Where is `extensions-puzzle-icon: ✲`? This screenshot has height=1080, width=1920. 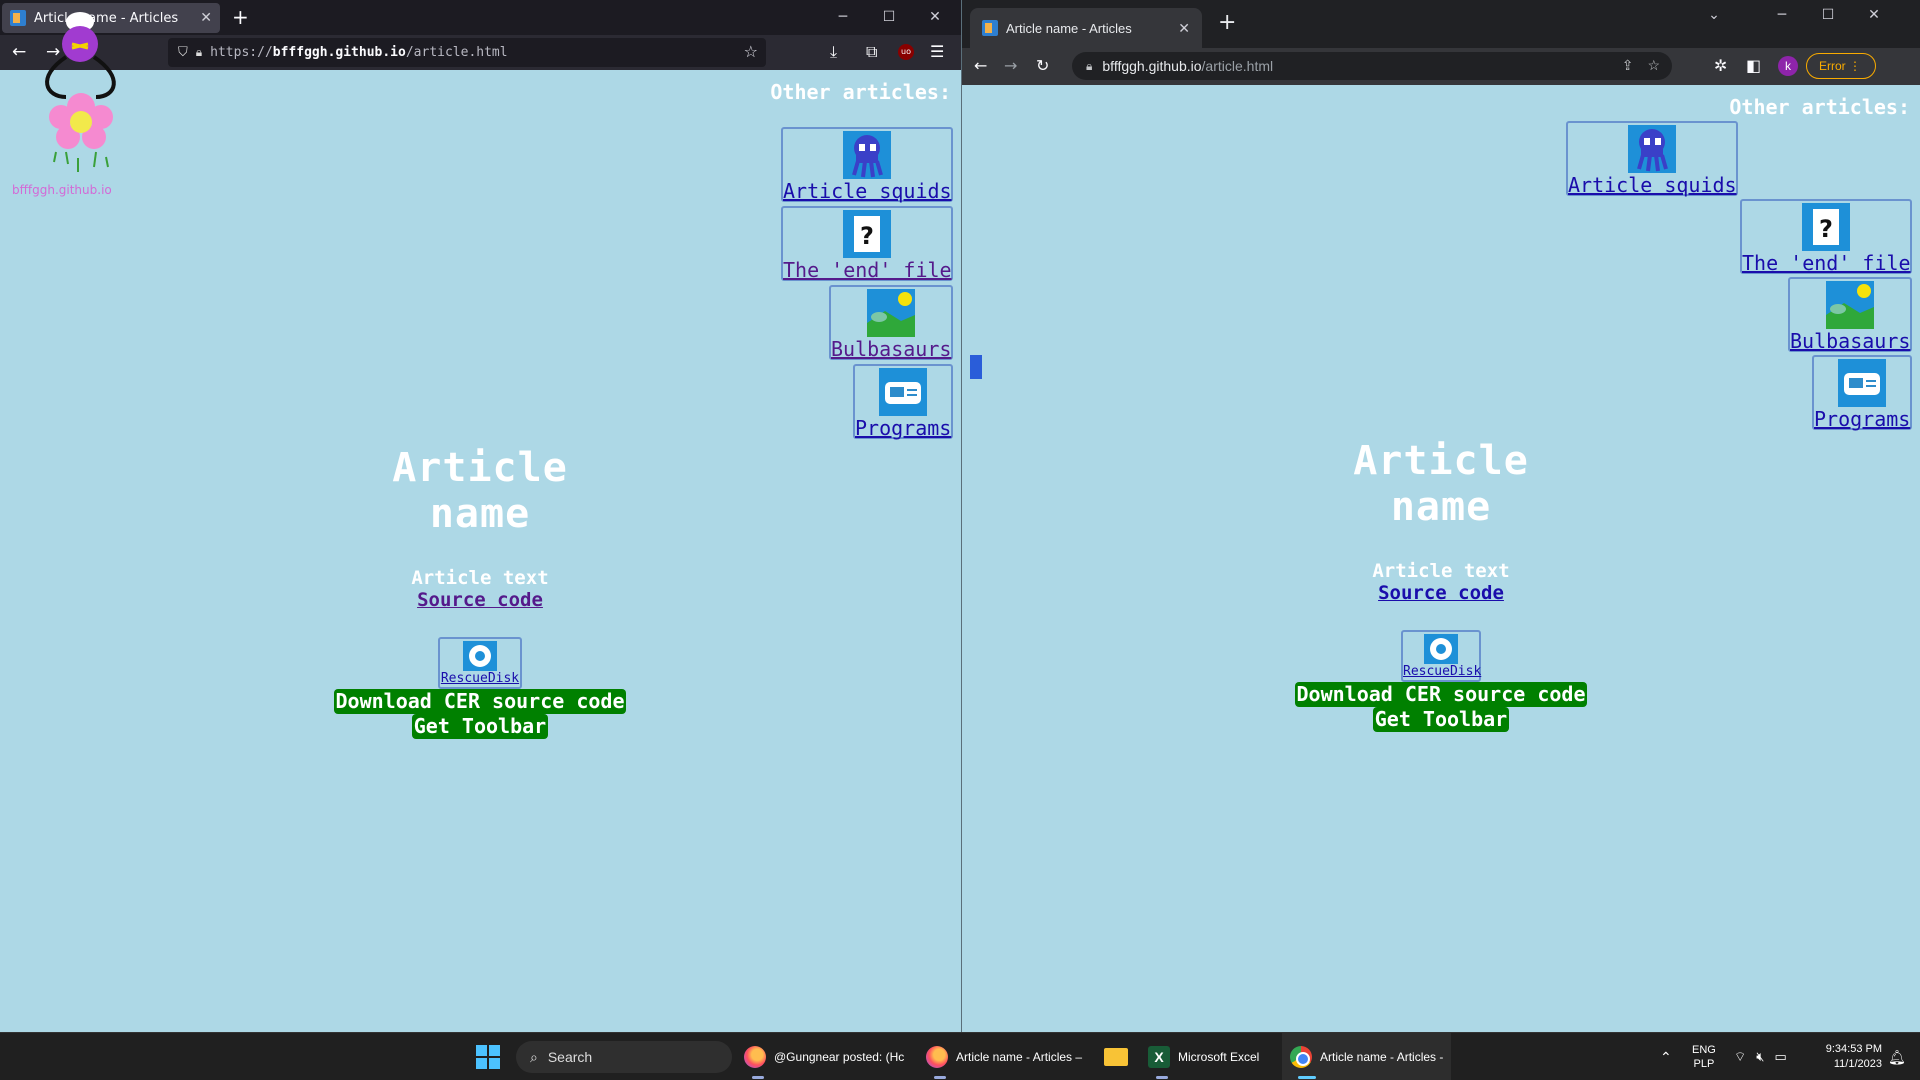
extensions-puzzle-icon: ✲ is located at coordinates (1720, 65).